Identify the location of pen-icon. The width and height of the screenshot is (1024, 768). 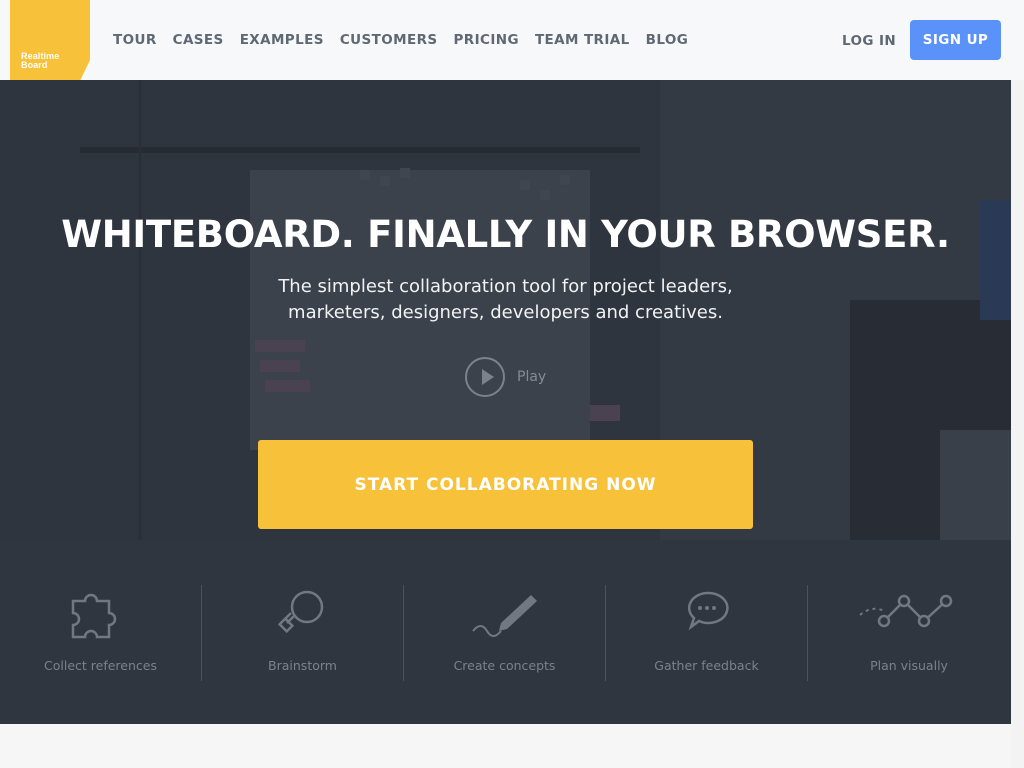
(504, 616).